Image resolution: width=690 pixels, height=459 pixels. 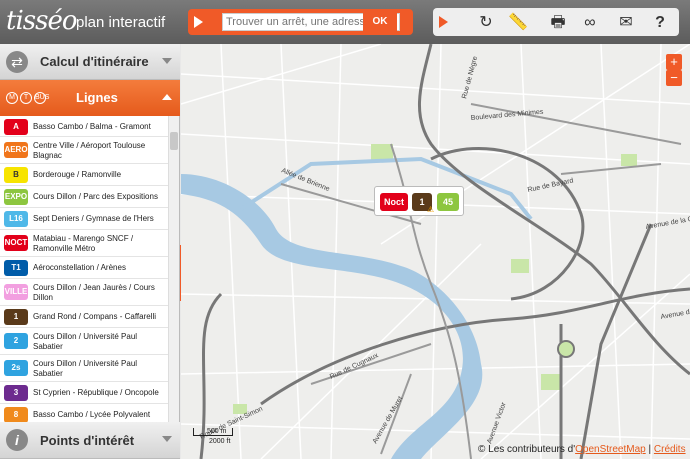 What do you see at coordinates (16, 127) in the screenshot?
I see `line-badge: A` at bounding box center [16, 127].